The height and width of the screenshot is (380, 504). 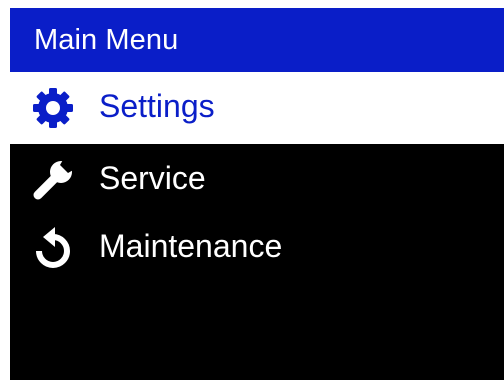 I want to click on menu-item-label: Settings, so click(x=157, y=106).